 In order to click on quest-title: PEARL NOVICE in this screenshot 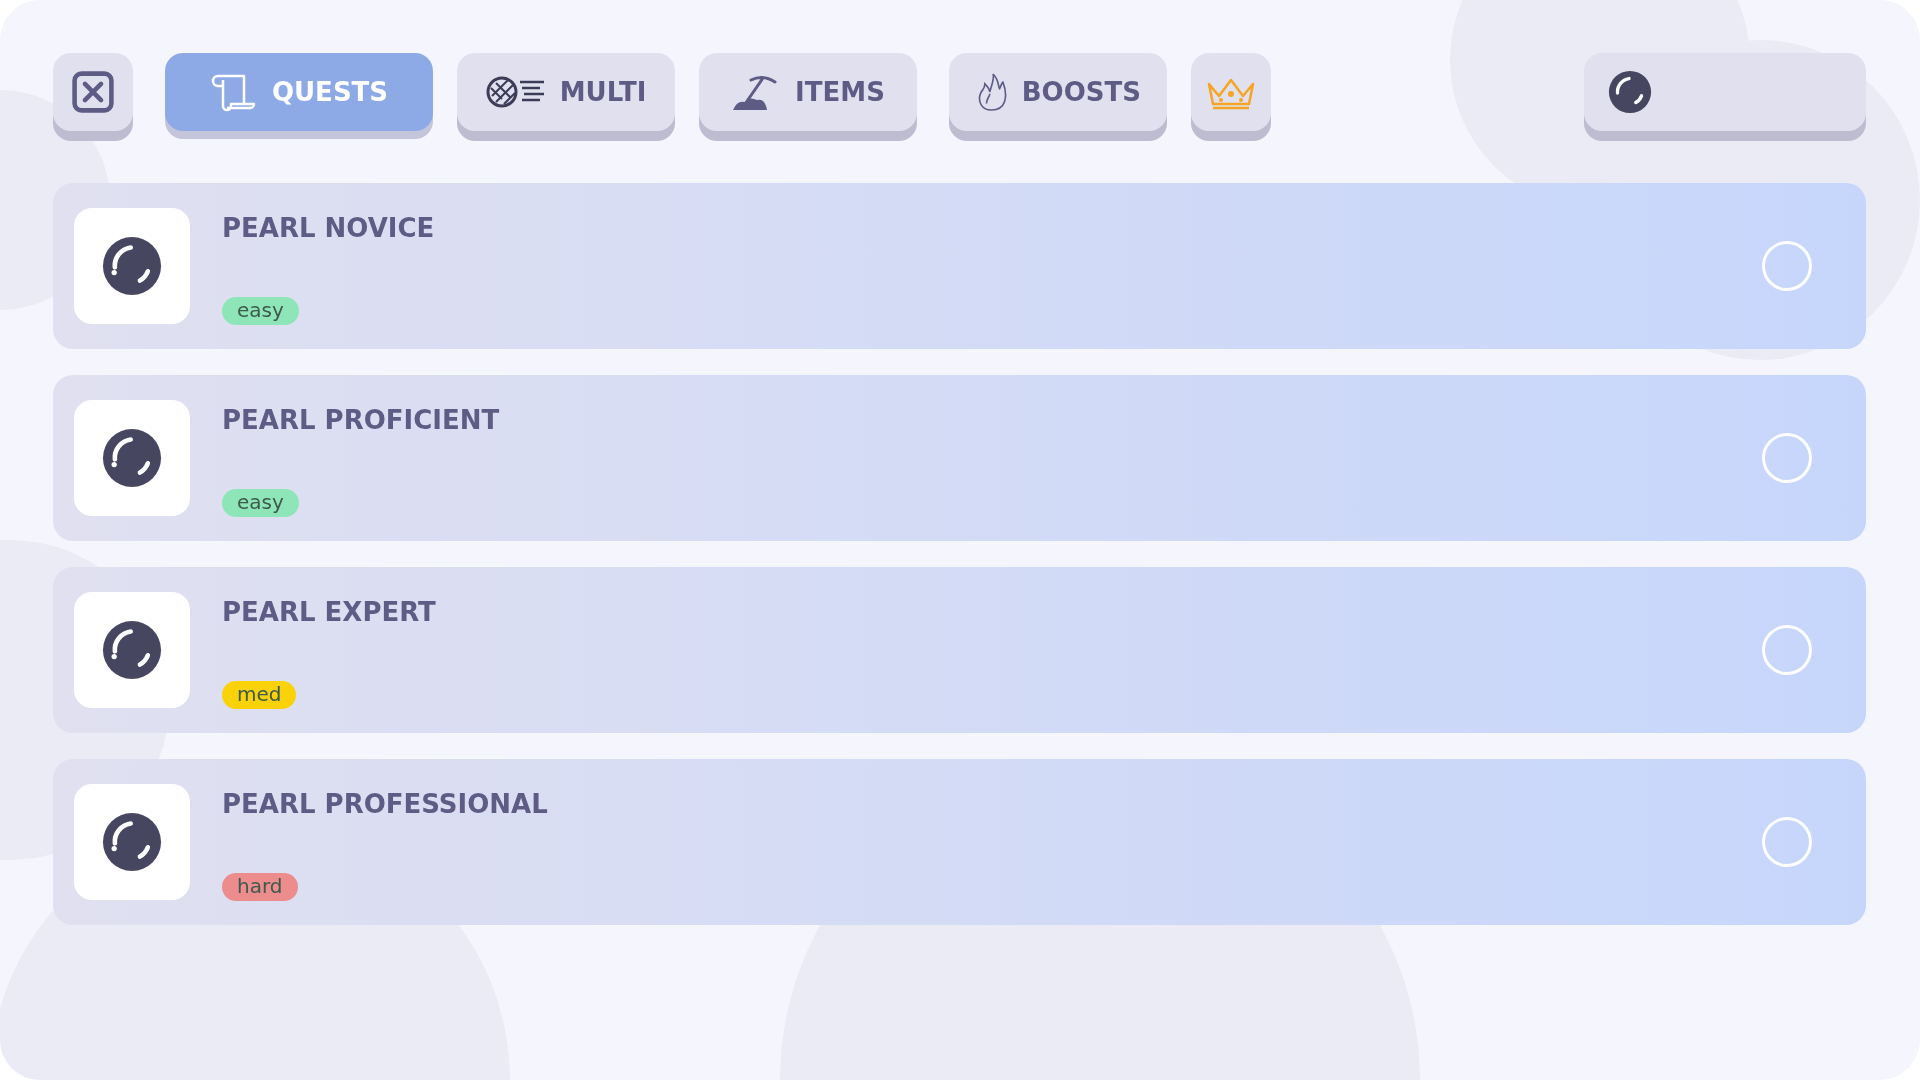, I will do `click(328, 228)`.